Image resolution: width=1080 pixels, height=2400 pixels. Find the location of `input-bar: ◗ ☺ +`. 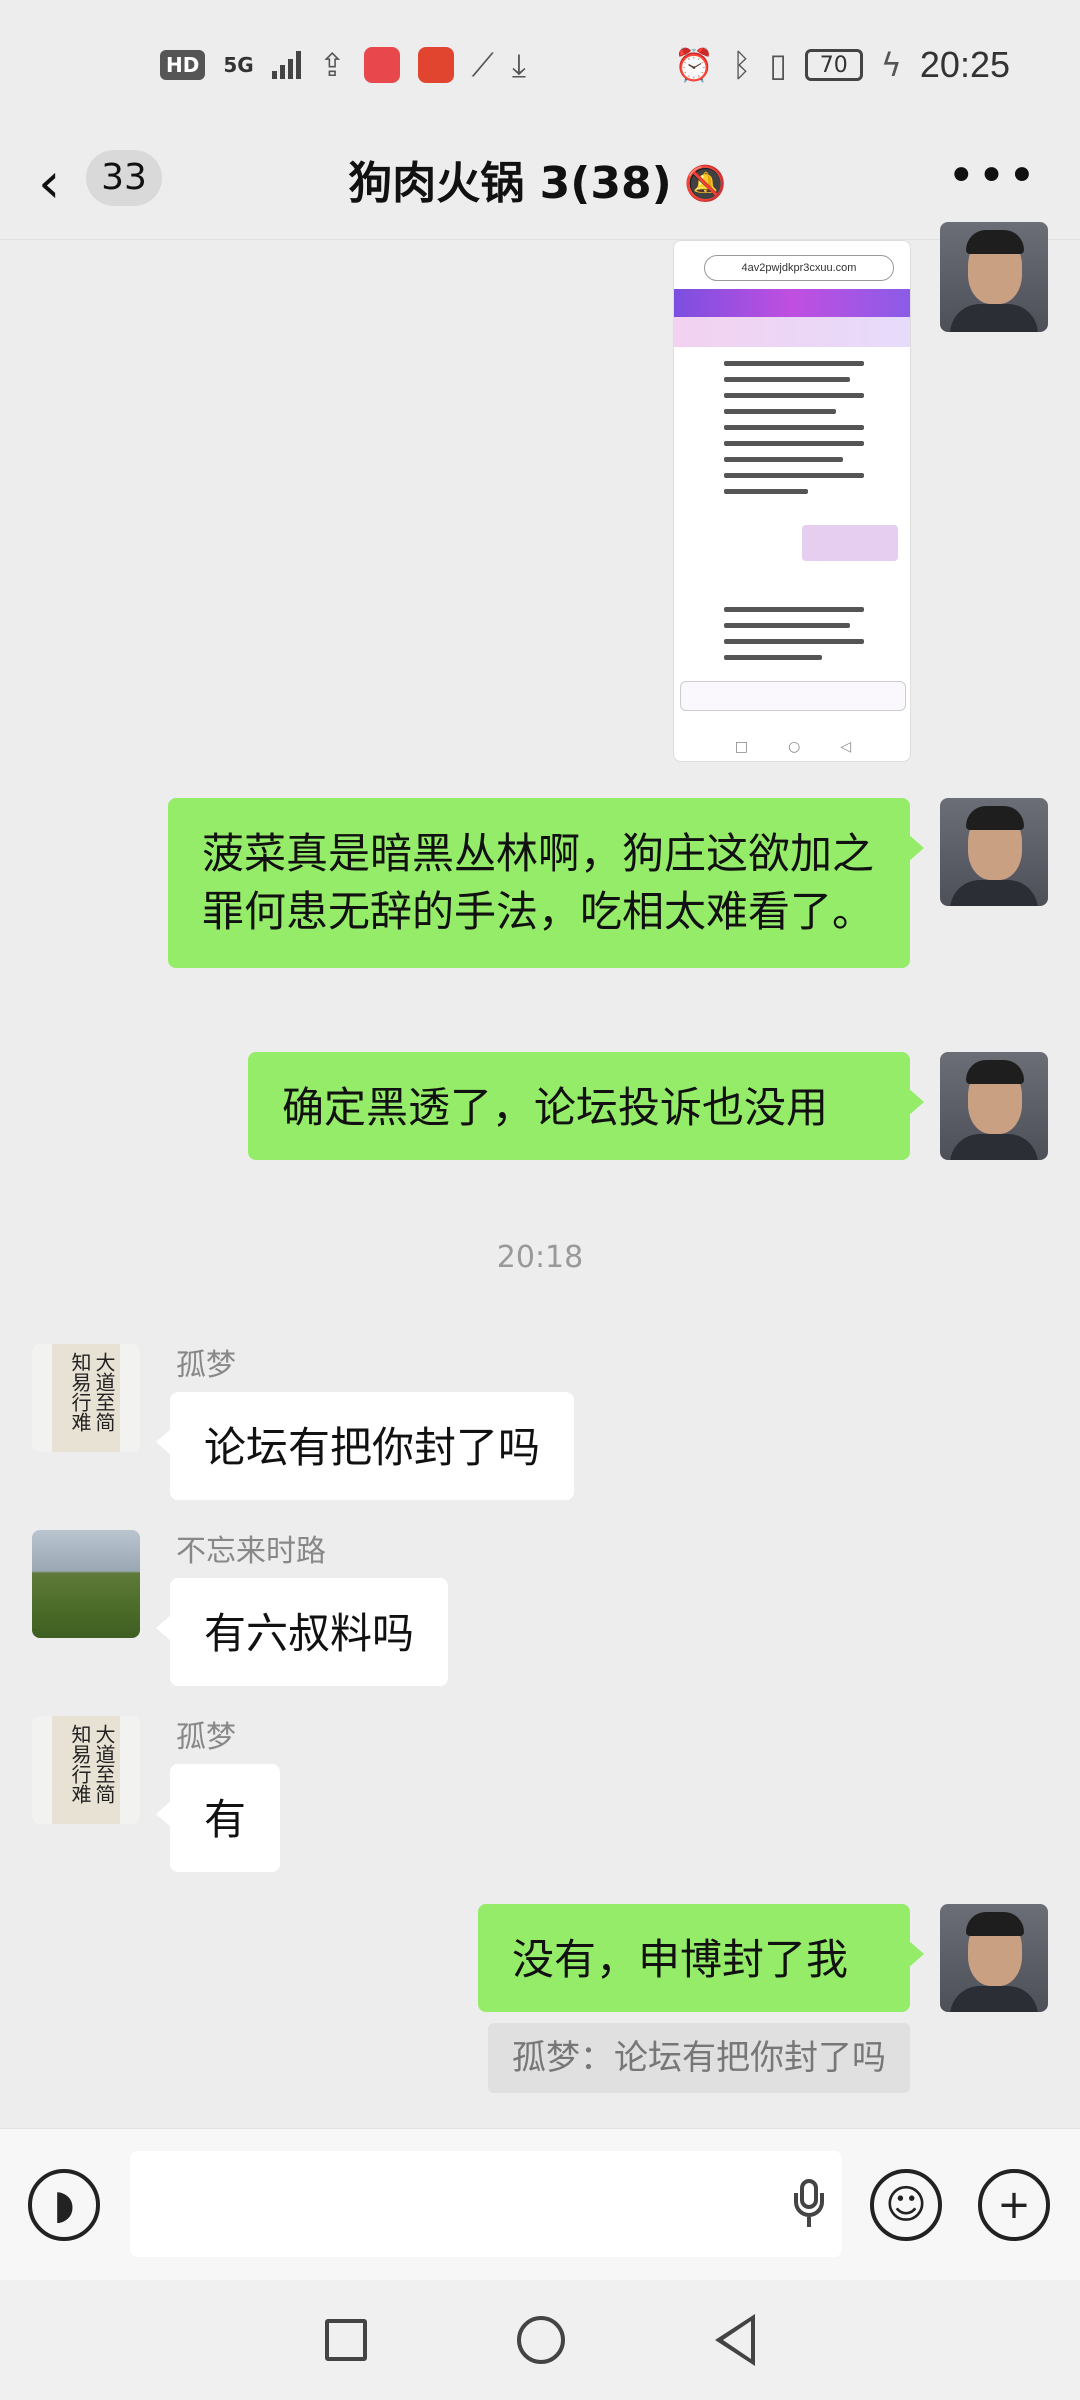

input-bar: ◗ ☺ + is located at coordinates (540, 2204).